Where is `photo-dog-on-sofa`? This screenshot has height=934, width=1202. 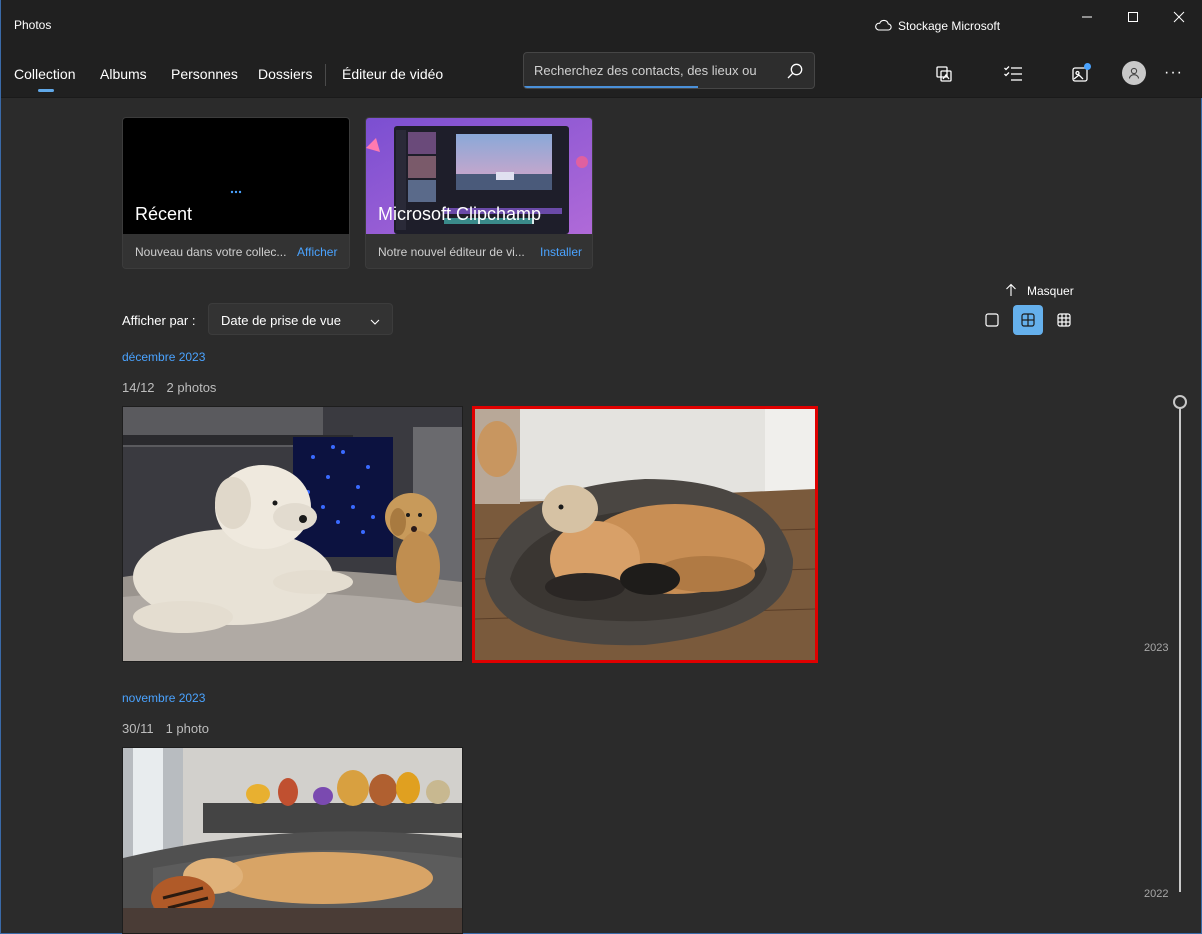 photo-dog-on-sofa is located at coordinates (292, 840).